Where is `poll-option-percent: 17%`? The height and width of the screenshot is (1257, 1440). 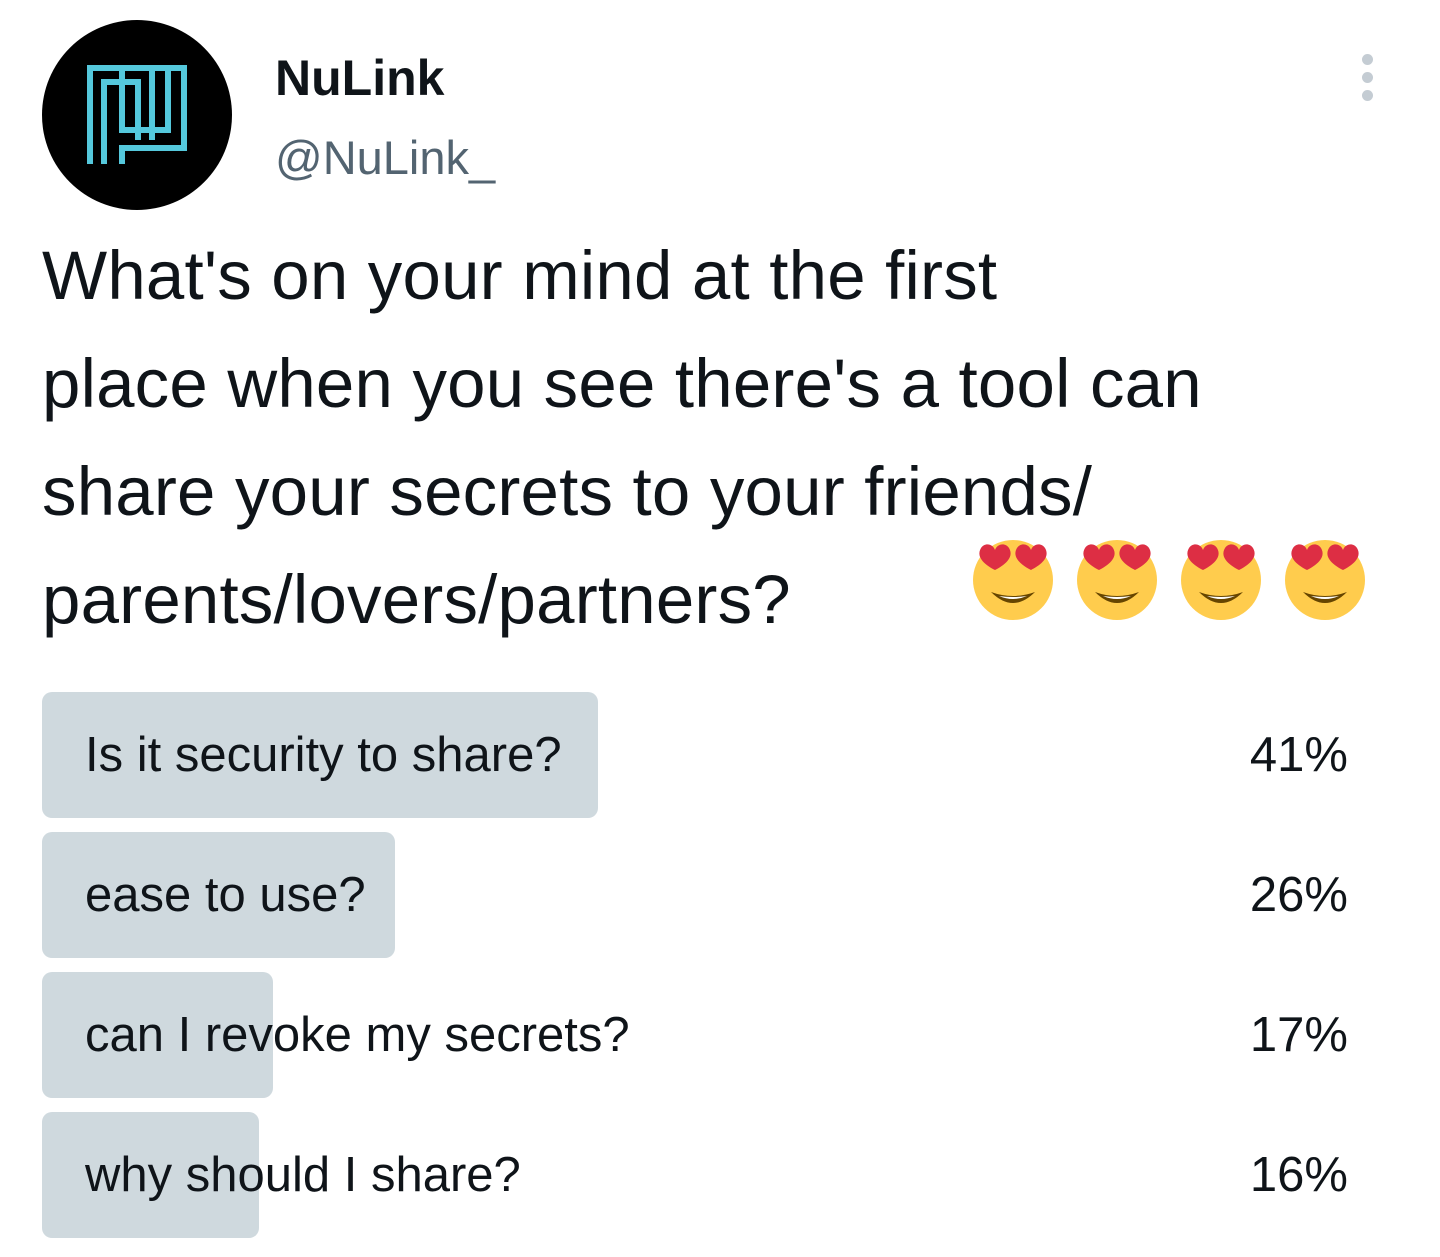 poll-option-percent: 17% is located at coordinates (1298, 1035).